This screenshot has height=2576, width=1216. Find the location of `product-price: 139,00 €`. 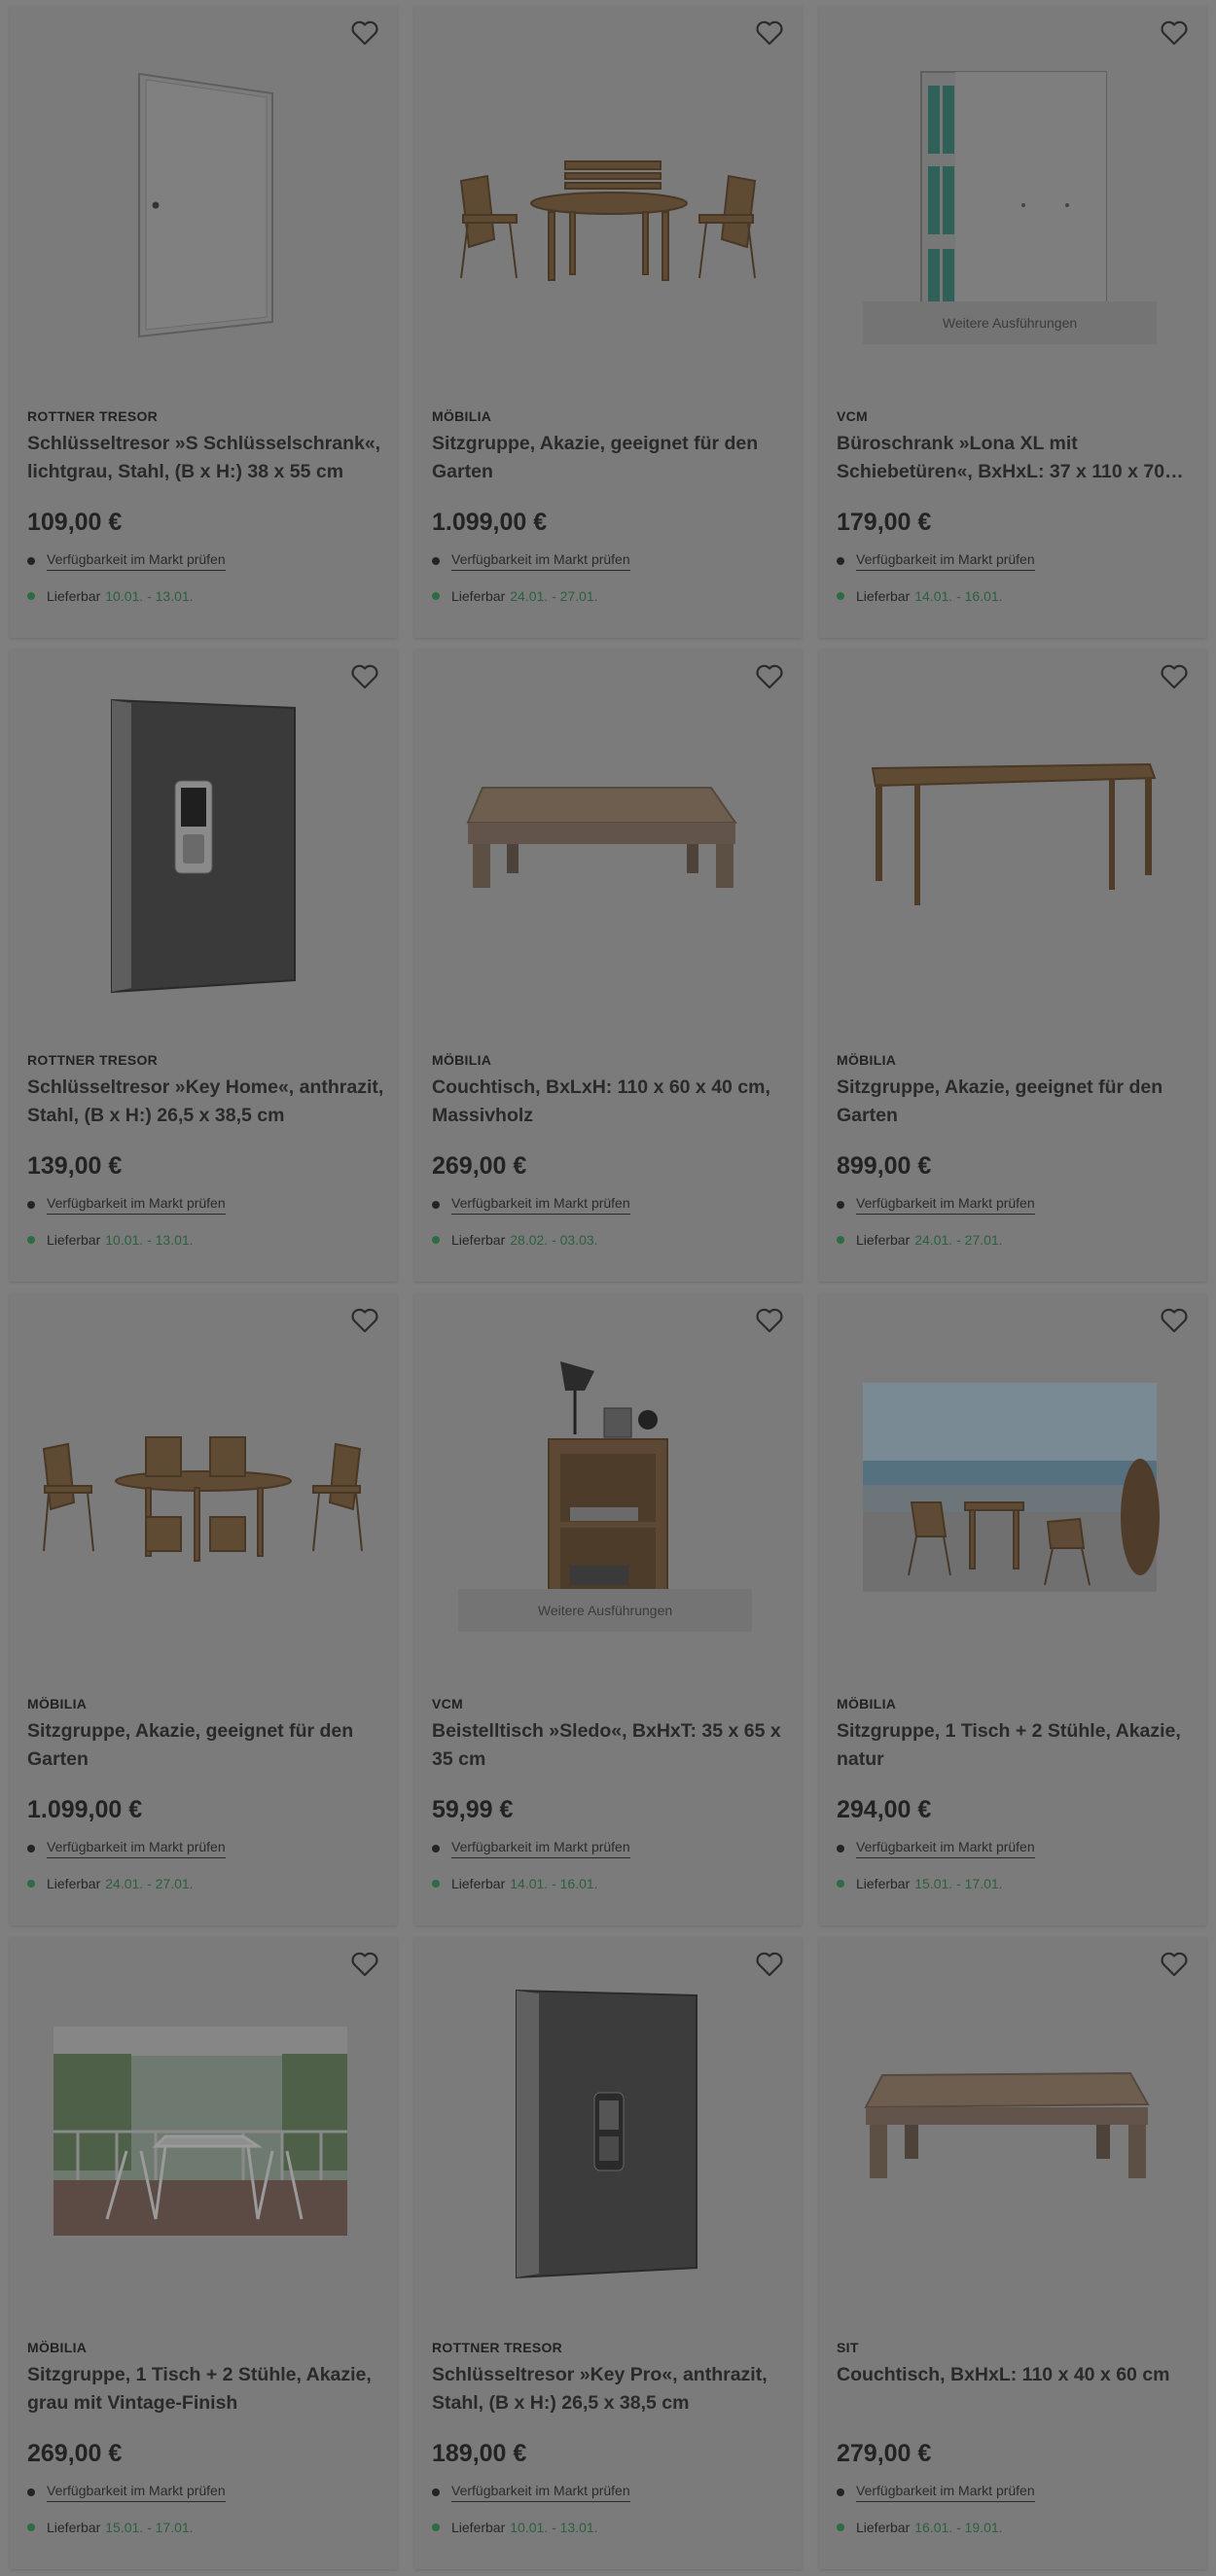

product-price: 139,00 € is located at coordinates (75, 1166).